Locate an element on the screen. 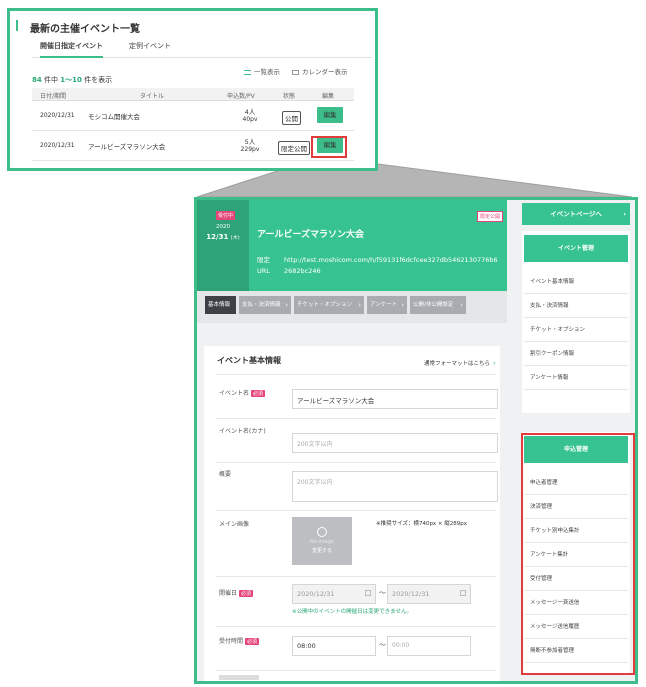 This screenshot has height=687, width=646. camera-icon is located at coordinates (322, 532).